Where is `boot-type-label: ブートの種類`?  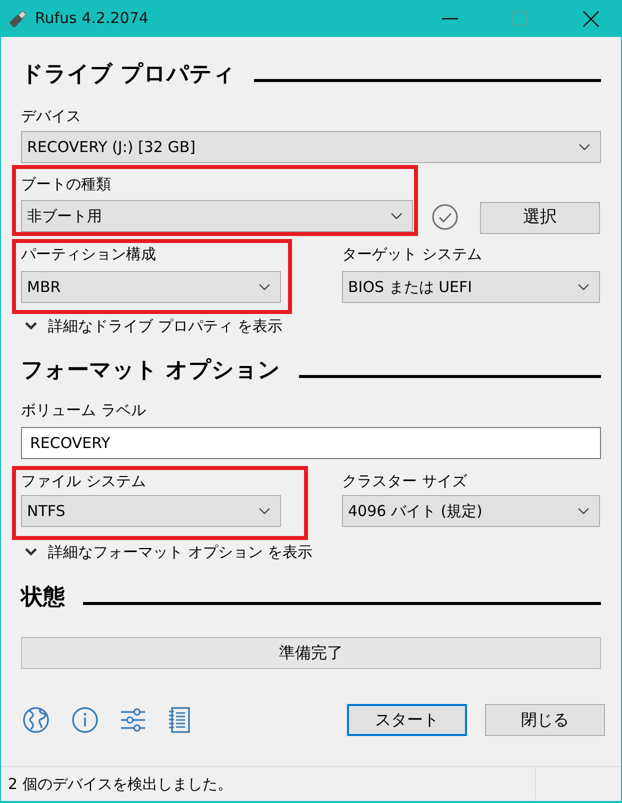 boot-type-label: ブートの種類 is located at coordinates (66, 184).